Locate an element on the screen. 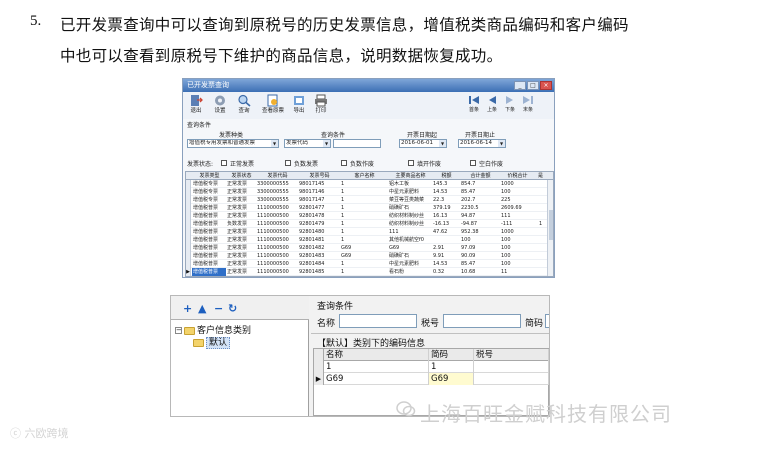 The height and width of the screenshot is (450, 780). column-header: 发票状态 is located at coordinates (241, 176).